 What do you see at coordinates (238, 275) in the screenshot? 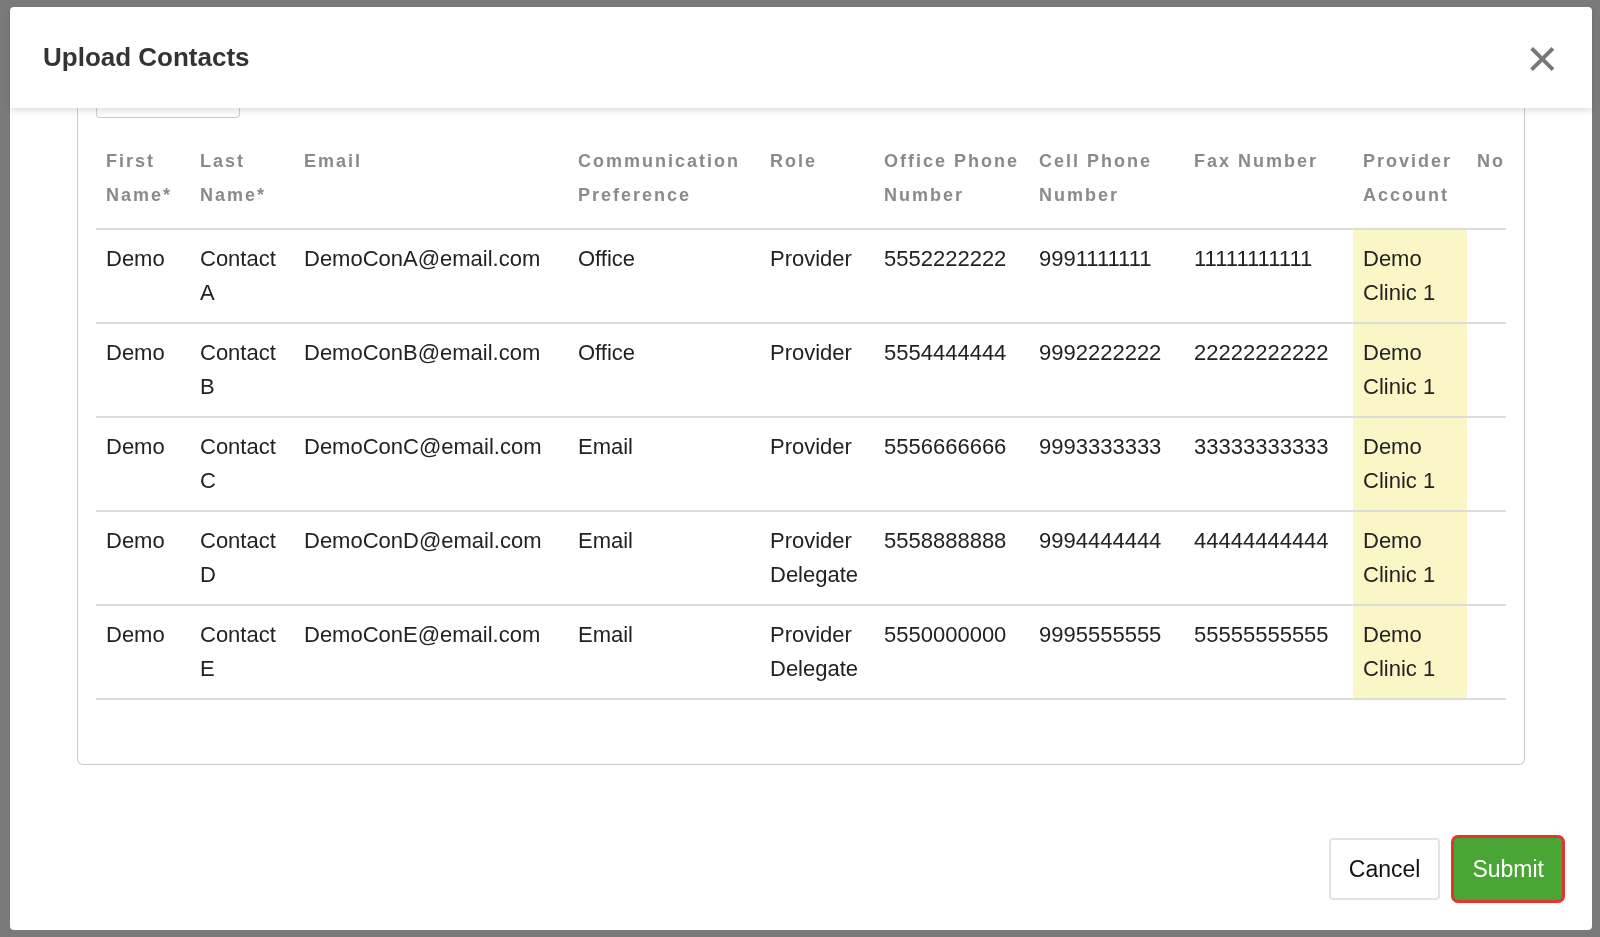
I see `table-cell: Contact A` at bounding box center [238, 275].